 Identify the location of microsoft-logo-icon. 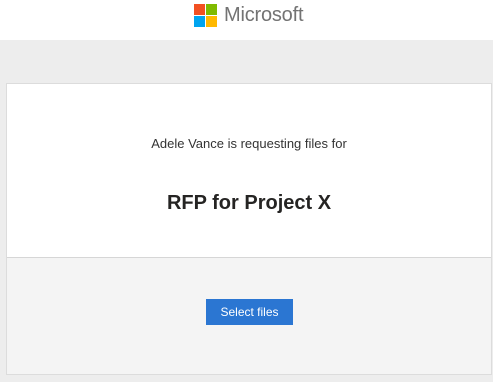
(205, 15).